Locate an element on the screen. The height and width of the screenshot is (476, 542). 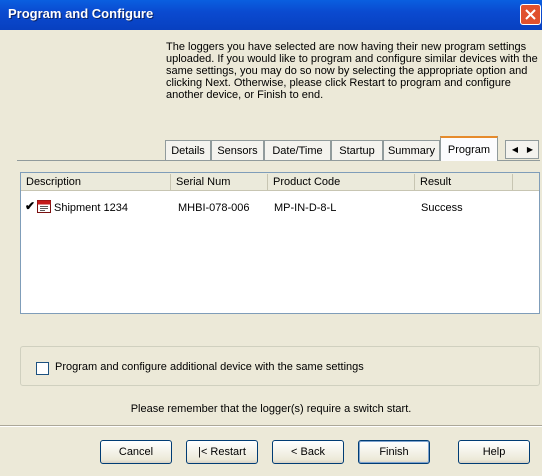
tab-label: Date/Time is located at coordinates (297, 151).